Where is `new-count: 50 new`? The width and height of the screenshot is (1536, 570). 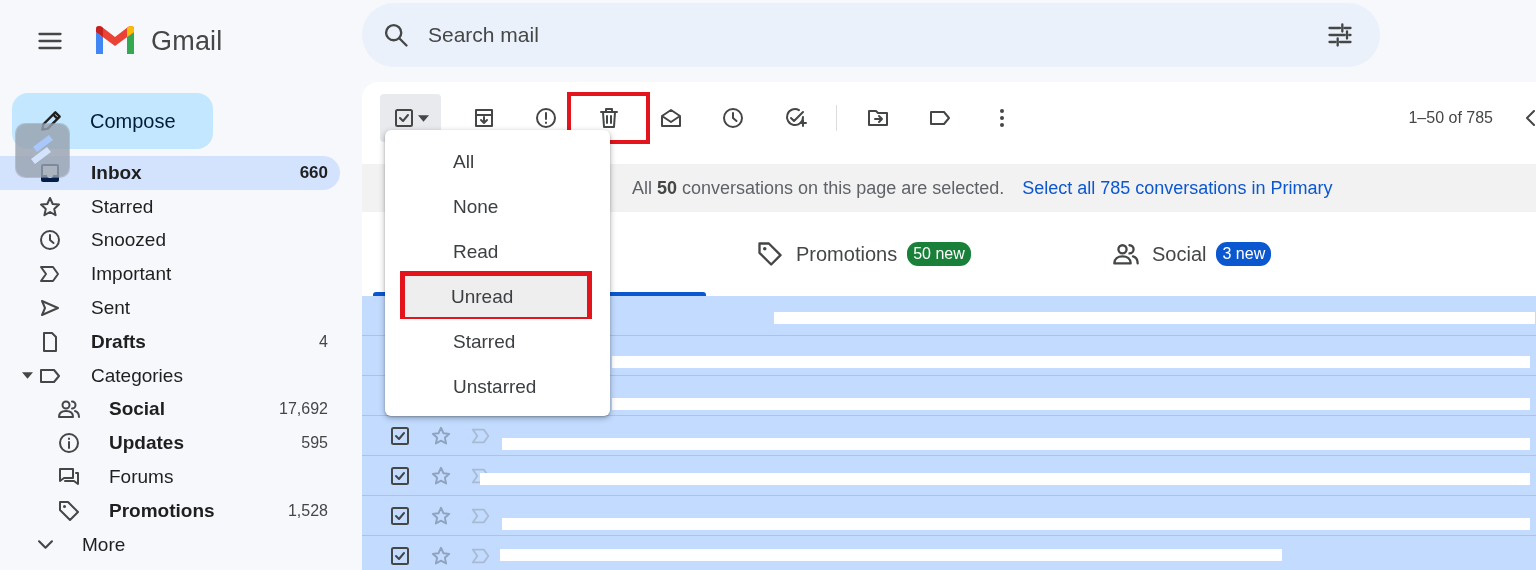
new-count: 50 new is located at coordinates (939, 254).